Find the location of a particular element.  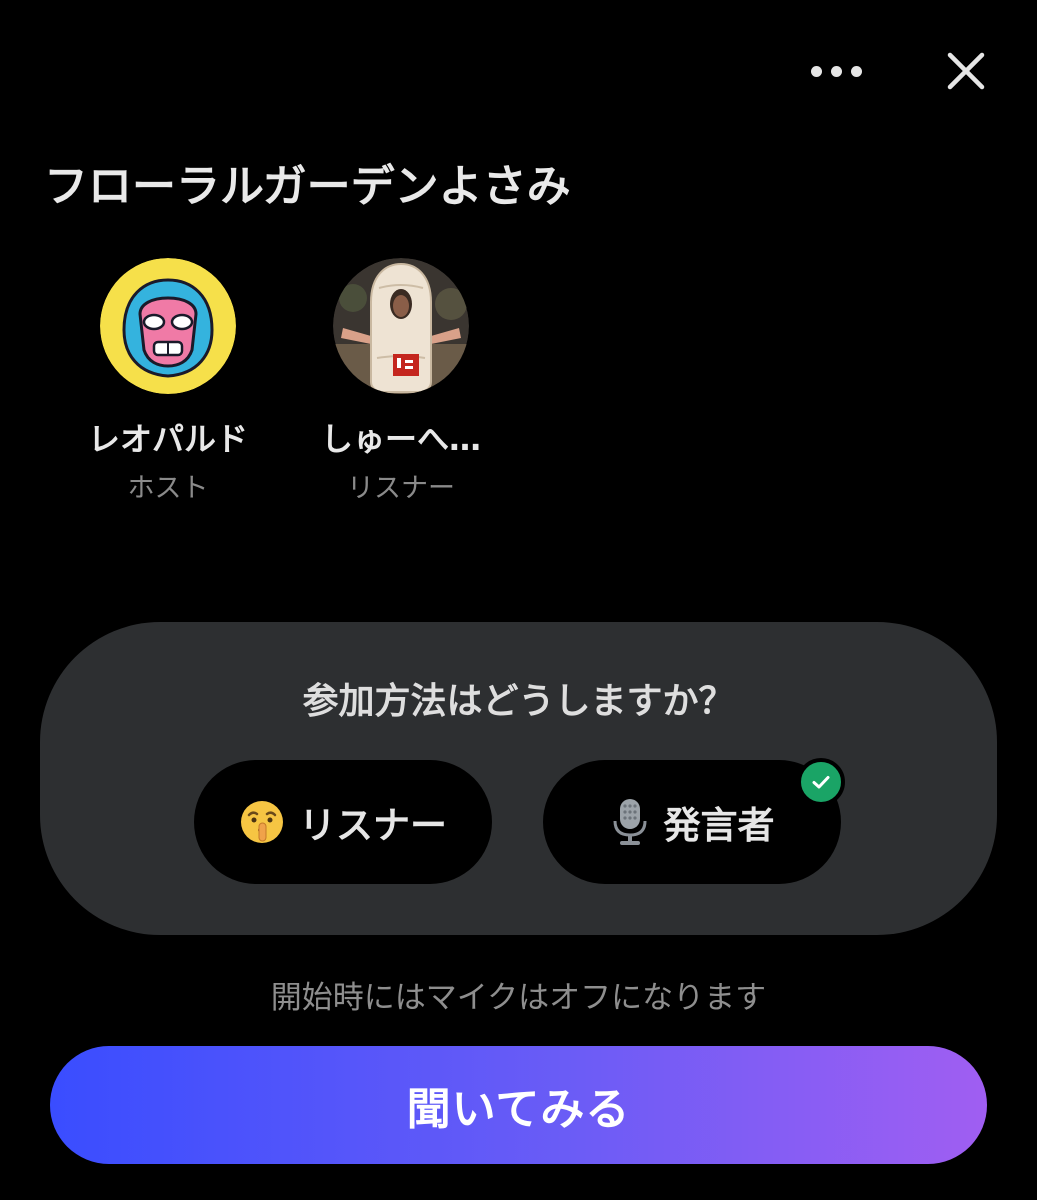

more-options-button is located at coordinates (836, 71).